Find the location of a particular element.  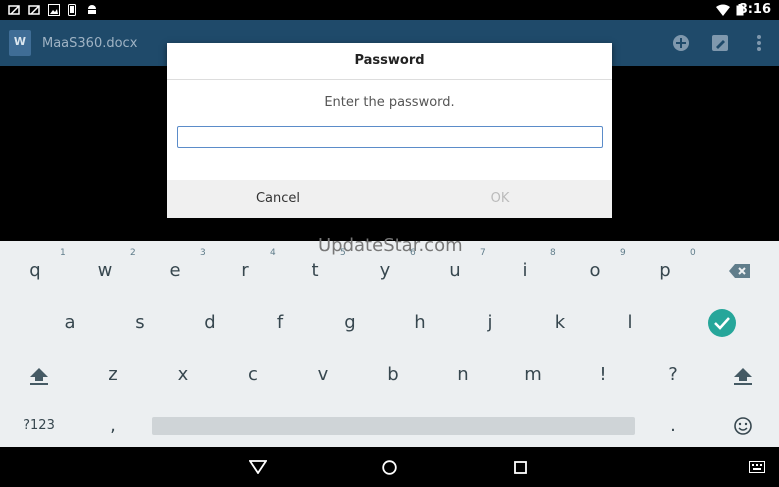

key-u: u is located at coordinates (455, 271).